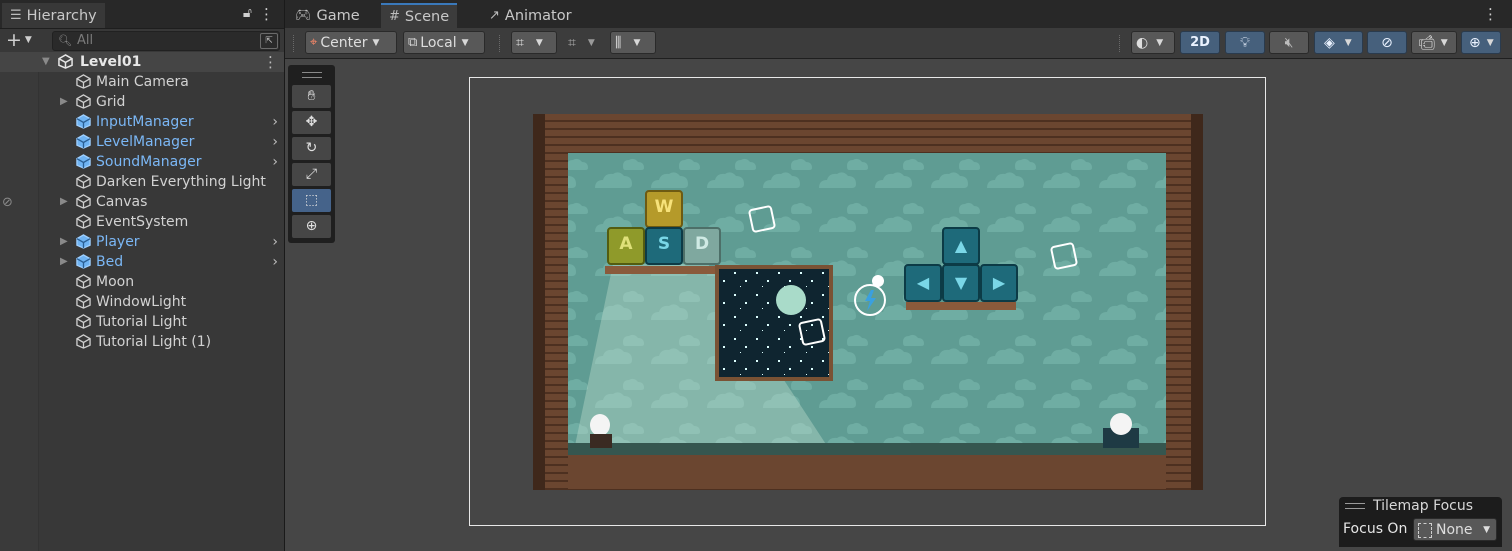  I want to click on hierarchy-item: Darken Everything Light, so click(142, 182).